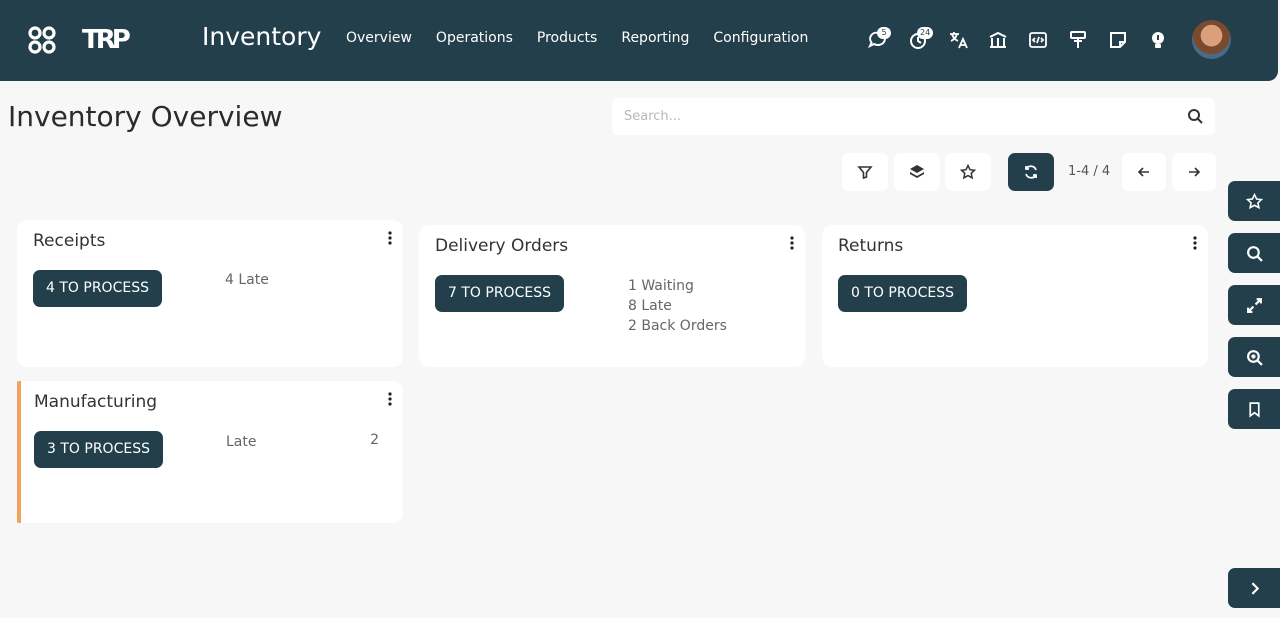  I want to click on card-title: Delivery Orders, so click(501, 246).